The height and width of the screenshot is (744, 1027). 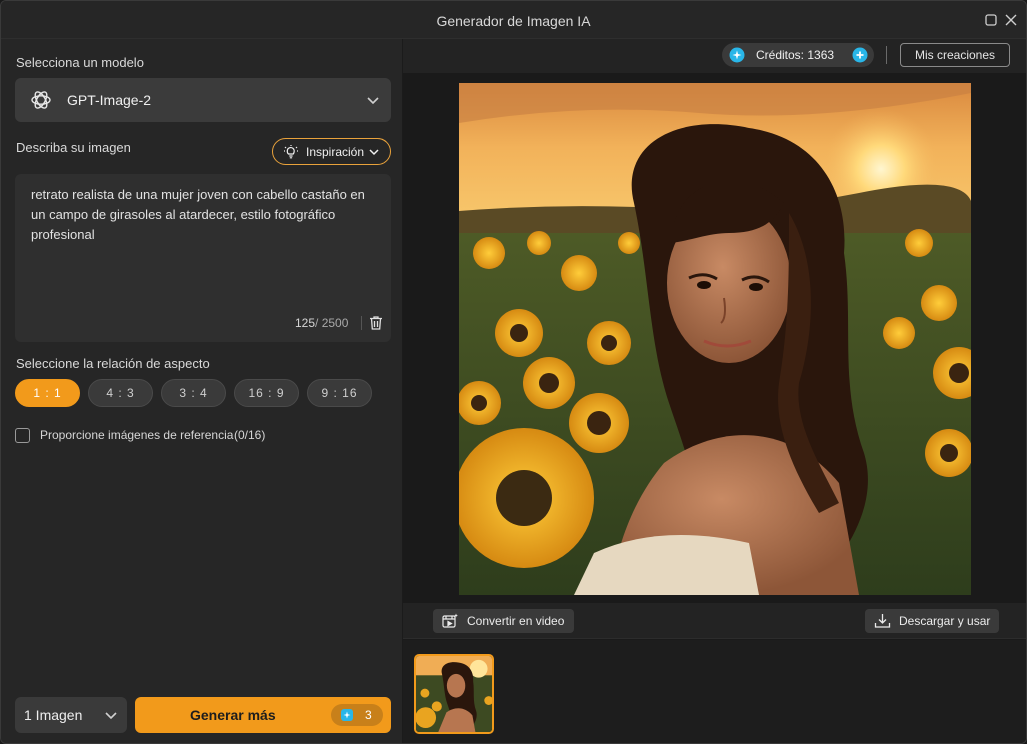 What do you see at coordinates (991, 20) in the screenshot?
I see `maximize-icon` at bounding box center [991, 20].